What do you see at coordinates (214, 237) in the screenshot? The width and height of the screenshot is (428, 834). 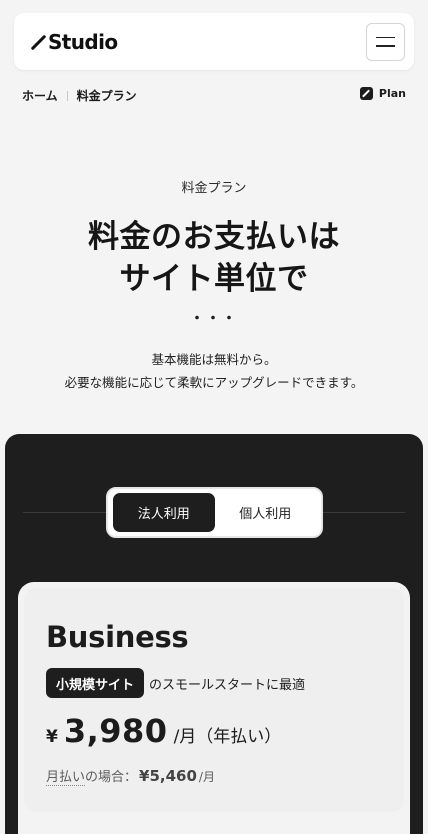 I see `title-line-1: 料金のお支払いは` at bounding box center [214, 237].